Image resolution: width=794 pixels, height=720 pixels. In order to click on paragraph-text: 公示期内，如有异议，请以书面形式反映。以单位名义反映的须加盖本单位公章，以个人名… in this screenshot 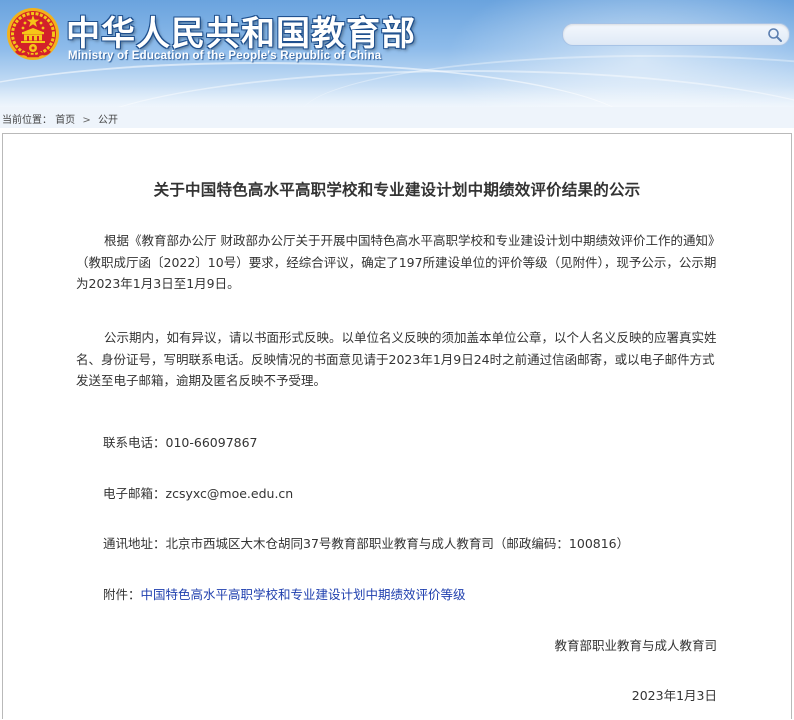, I will do `click(396, 359)`.